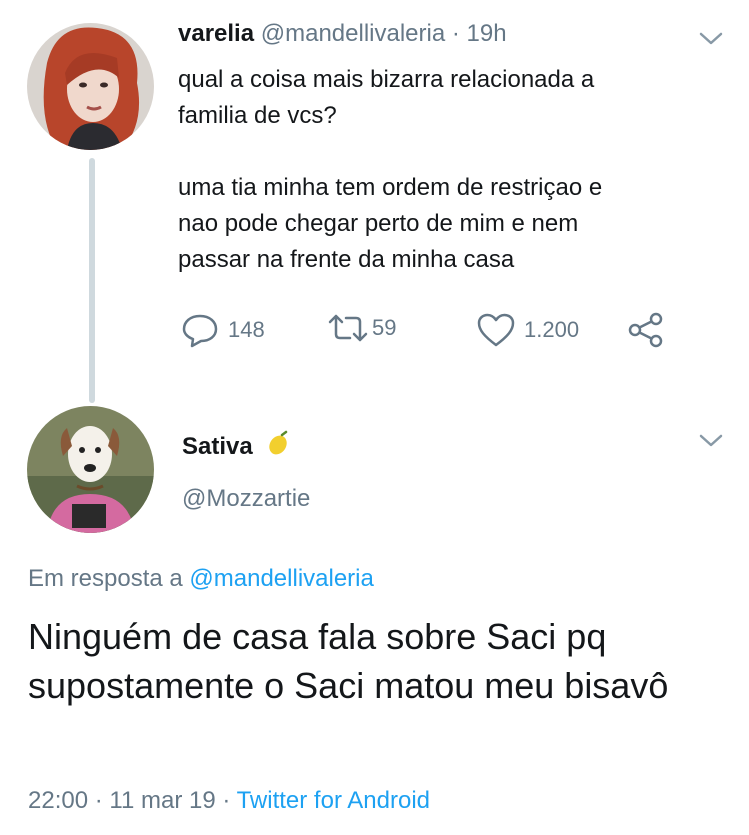 This screenshot has height=835, width=749. I want to click on tweet-meta: 22:00 · 11 mar 19 · Twitter for Android, so click(229, 801).